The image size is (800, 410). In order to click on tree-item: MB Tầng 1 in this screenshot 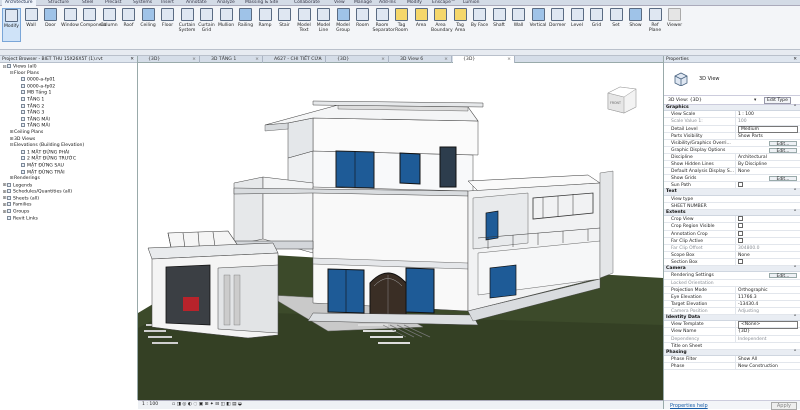, I will do `click(68, 93)`.